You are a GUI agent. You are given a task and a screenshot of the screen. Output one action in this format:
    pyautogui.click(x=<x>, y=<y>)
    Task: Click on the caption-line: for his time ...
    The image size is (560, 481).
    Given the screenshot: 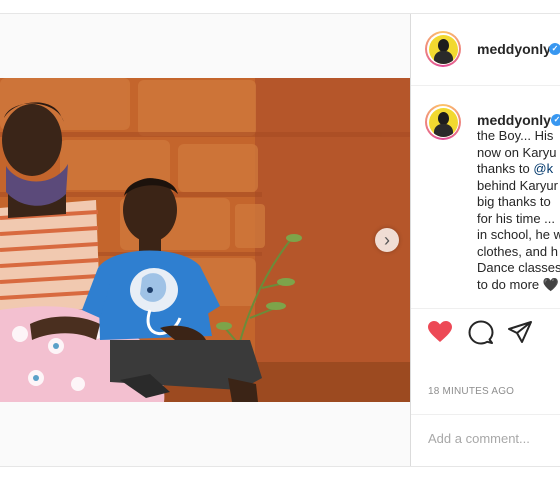 What is the action you would take?
    pyautogui.click(x=516, y=219)
    